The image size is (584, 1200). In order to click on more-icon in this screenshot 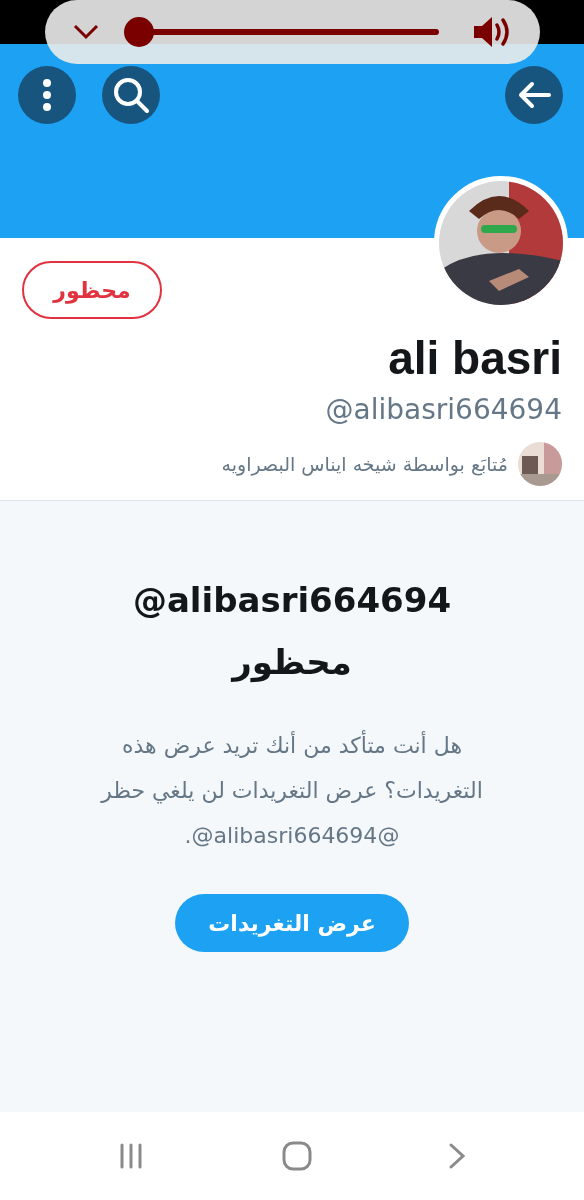, I will do `click(47, 95)`.